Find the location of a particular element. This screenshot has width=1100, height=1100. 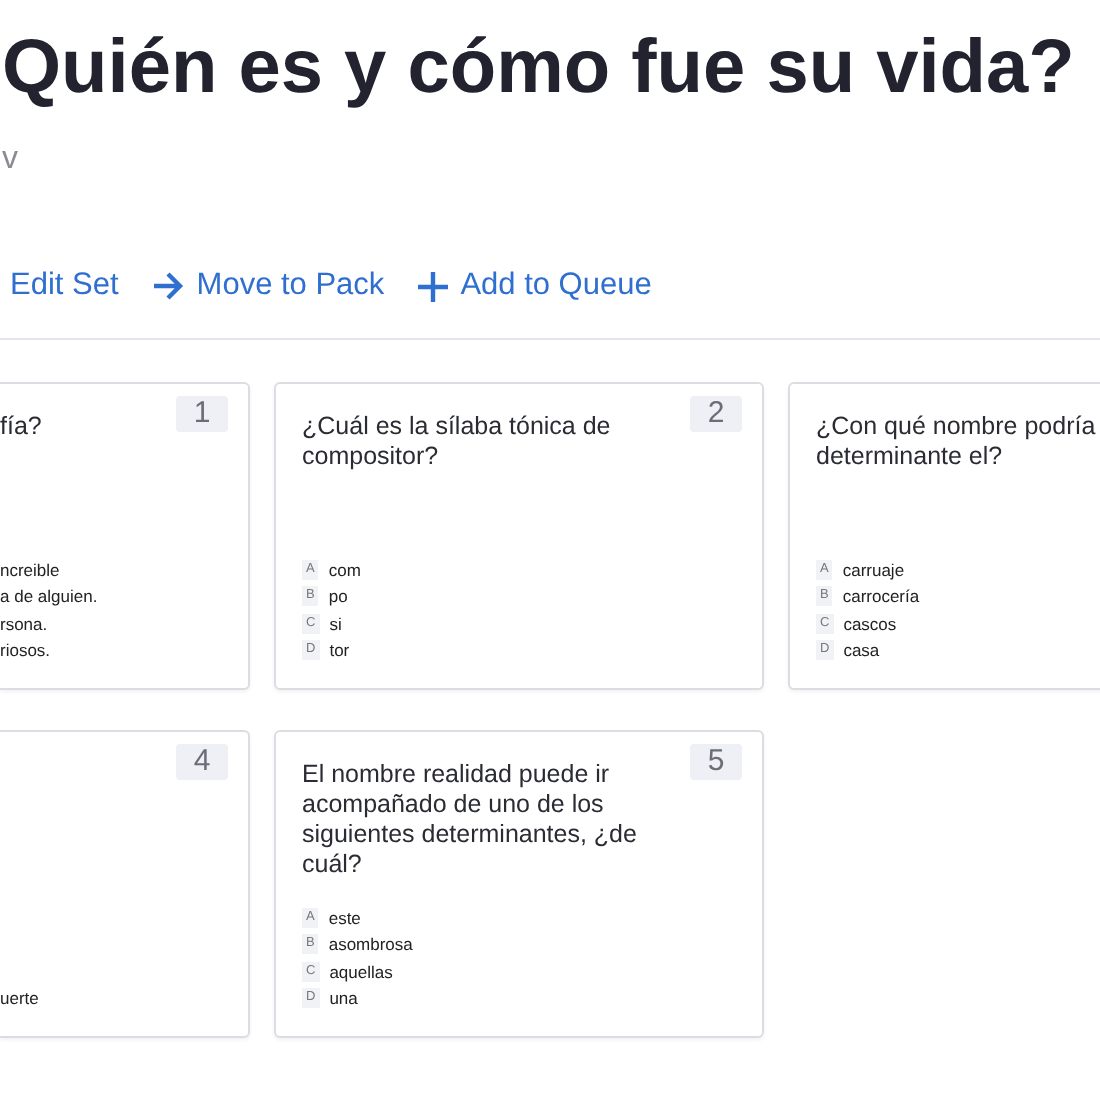

option-text: carruaje is located at coordinates (873, 569).